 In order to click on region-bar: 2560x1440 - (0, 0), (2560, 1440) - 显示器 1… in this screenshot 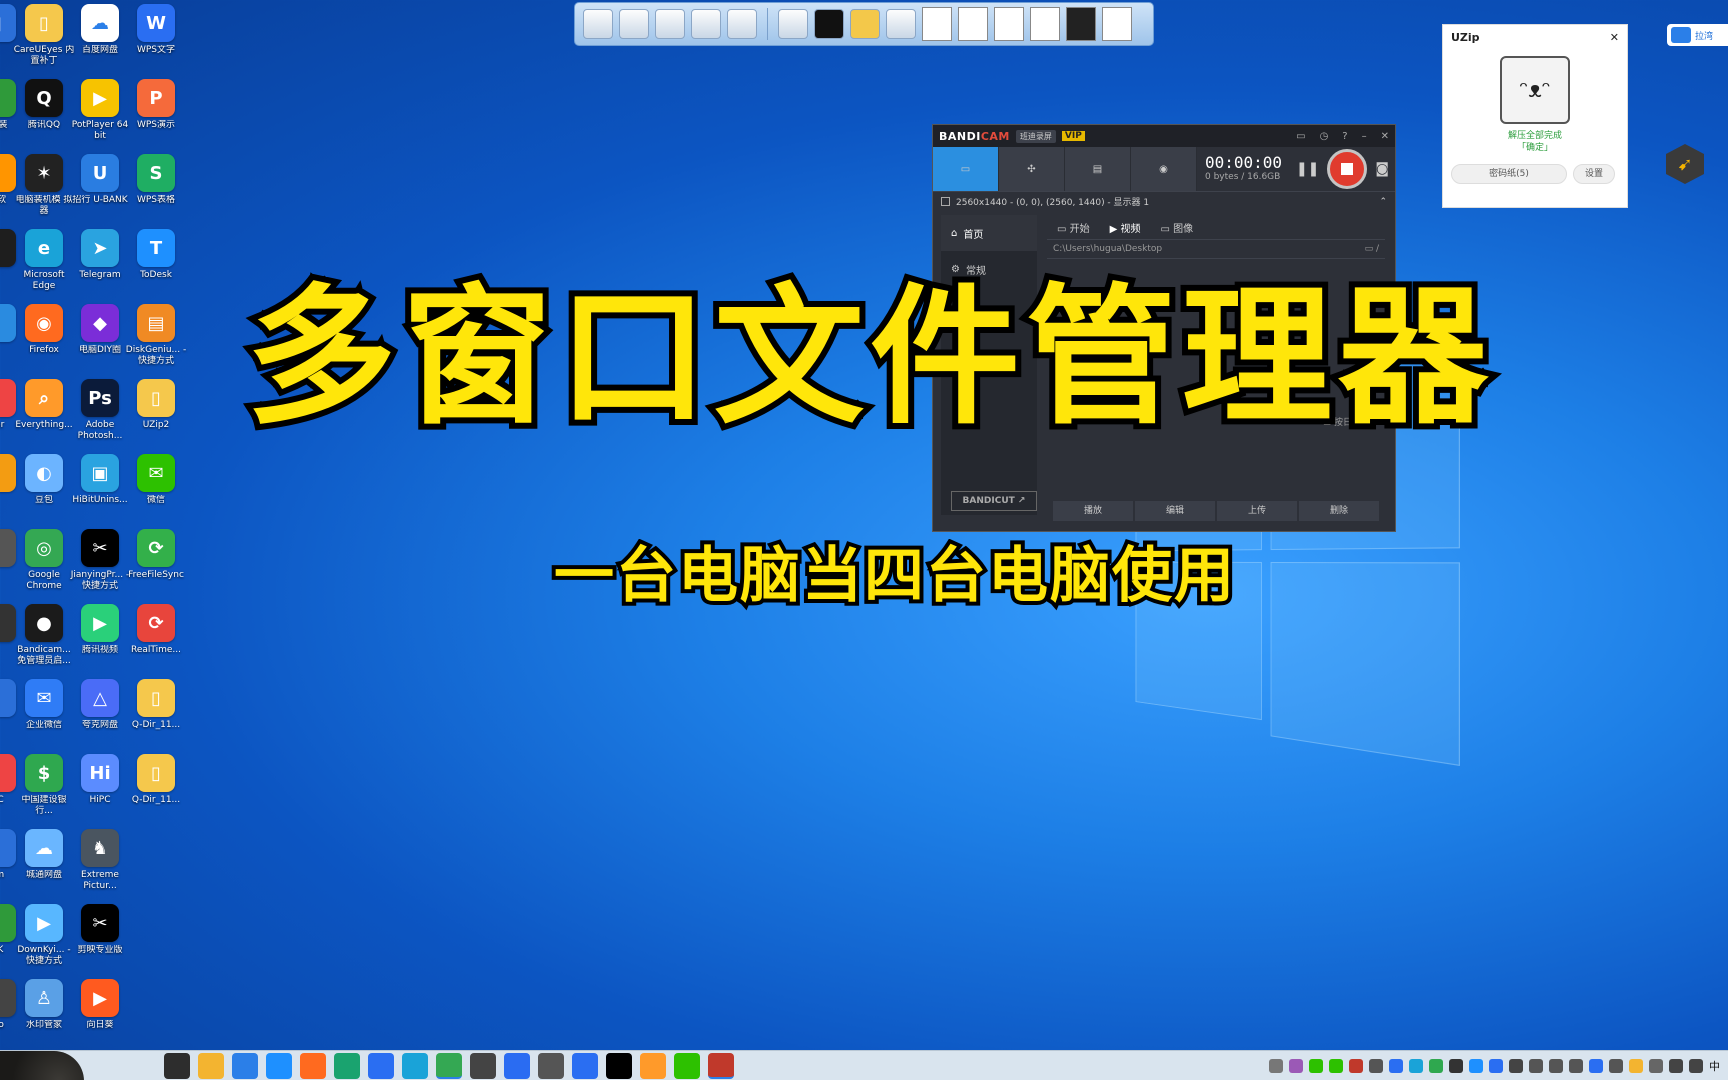, I will do `click(1164, 201)`.